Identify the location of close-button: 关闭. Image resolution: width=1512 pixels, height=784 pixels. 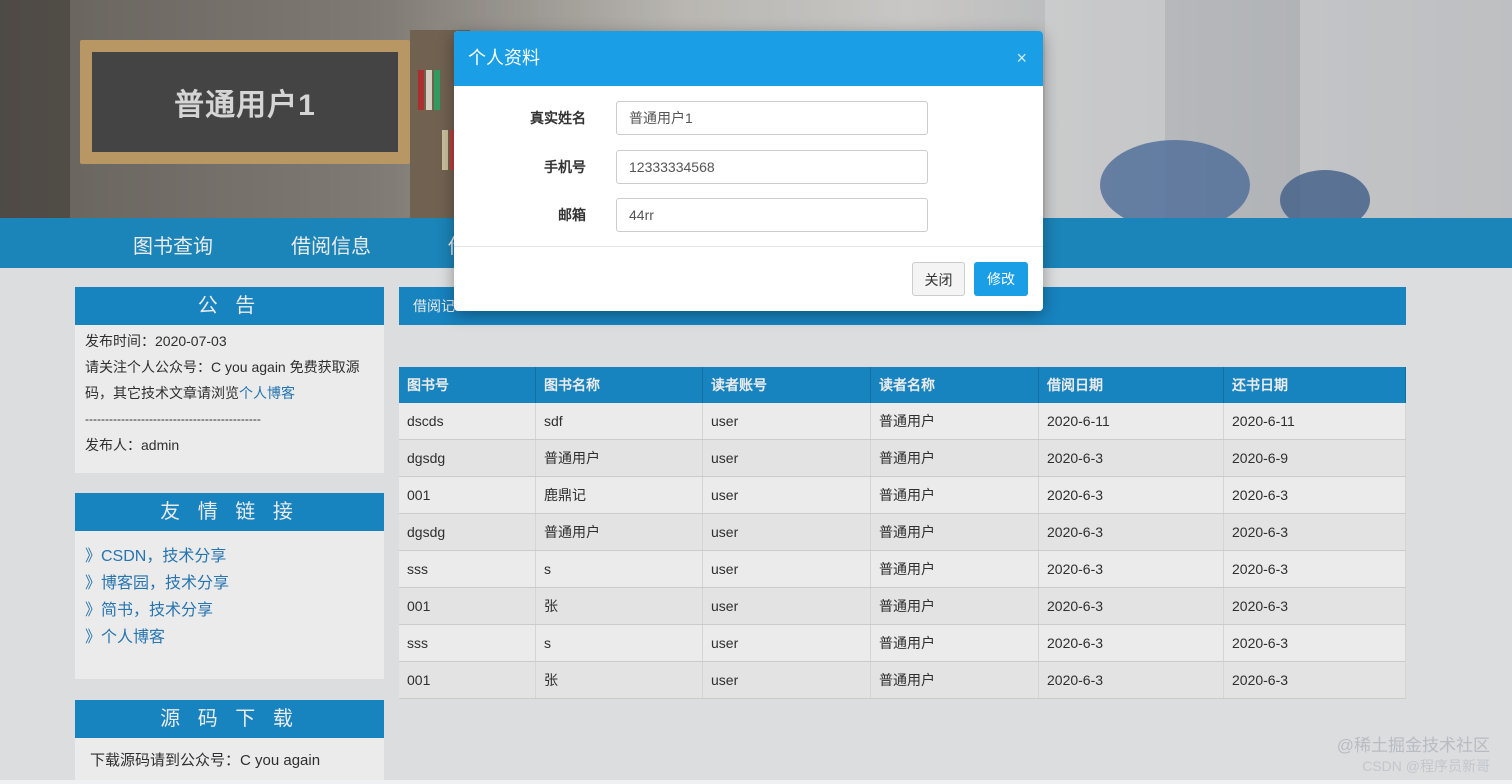
(938, 279).